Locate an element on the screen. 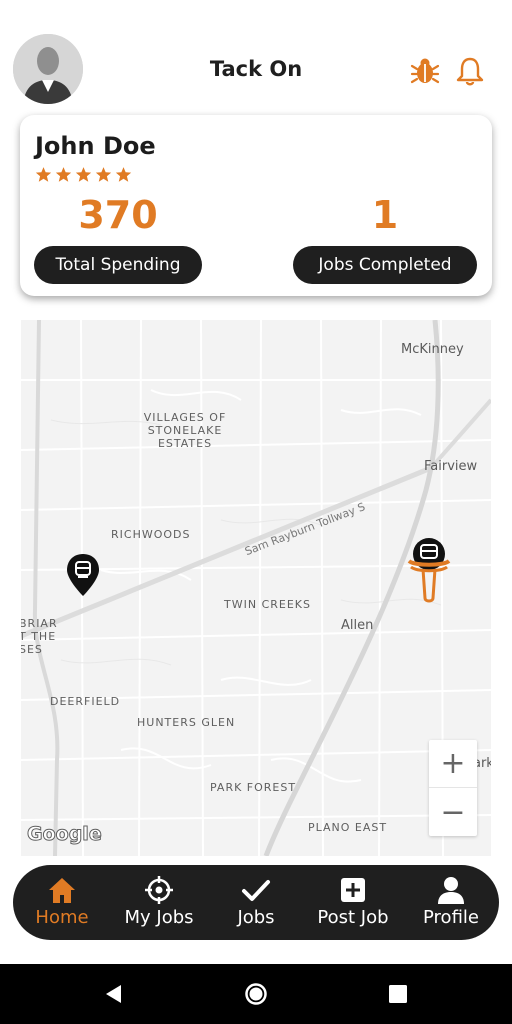  jobs-completed-button: Jobs Completed is located at coordinates (385, 265).